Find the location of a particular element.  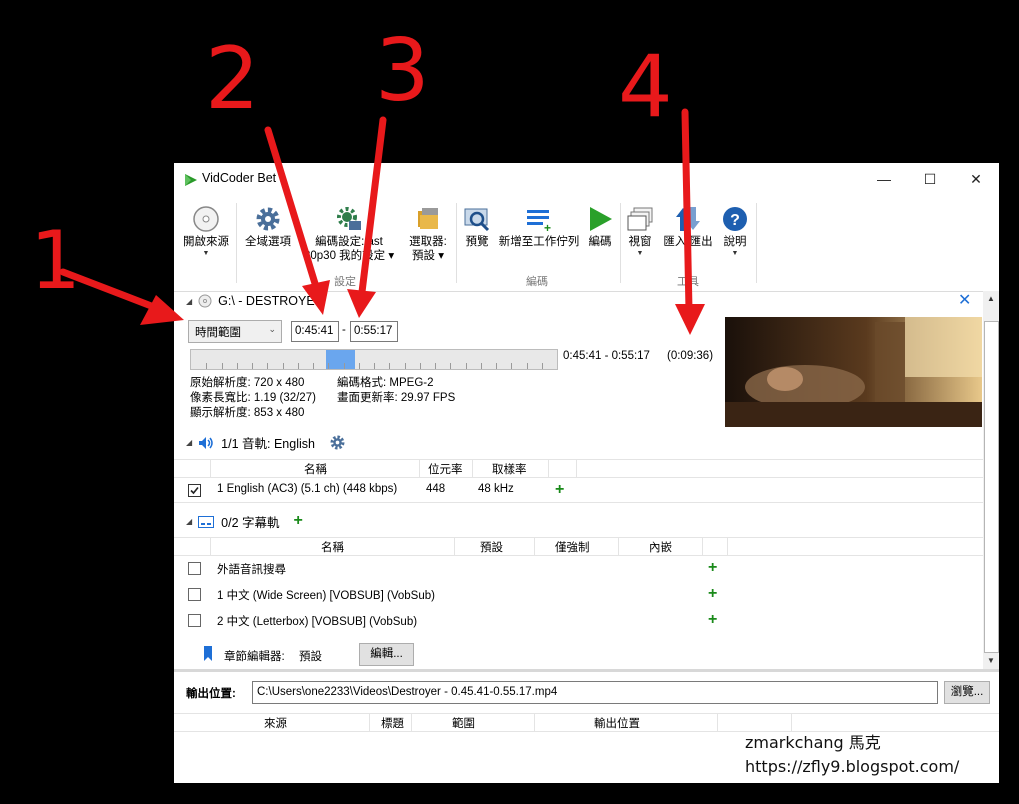

annotation-number-3: 3 is located at coordinates (402, 71).